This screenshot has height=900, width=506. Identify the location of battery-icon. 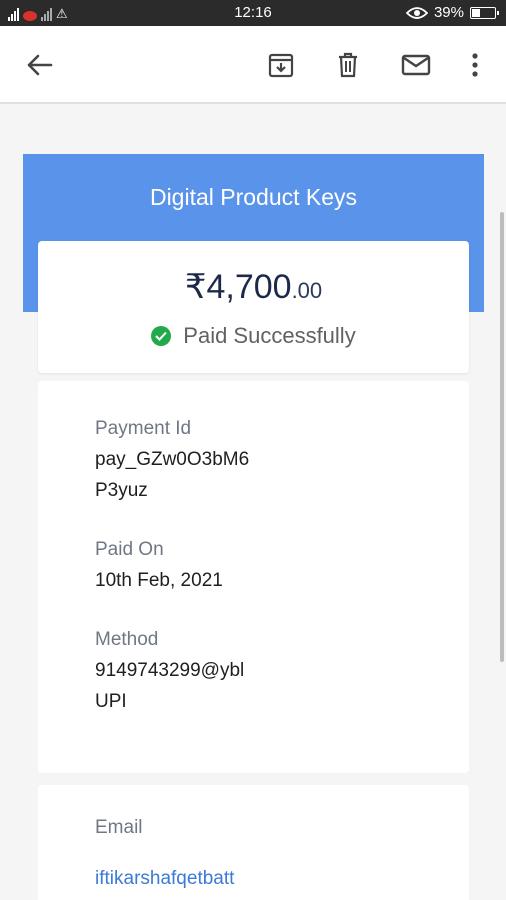
(484, 12).